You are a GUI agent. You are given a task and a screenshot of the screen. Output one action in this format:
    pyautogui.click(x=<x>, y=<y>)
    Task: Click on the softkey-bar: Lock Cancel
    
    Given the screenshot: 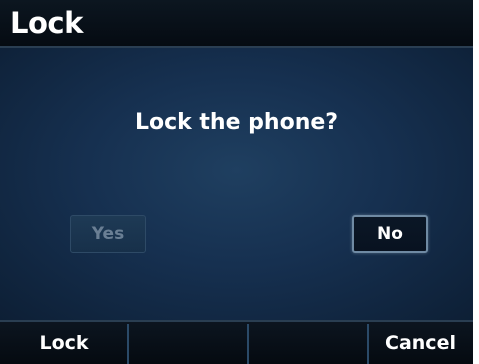 What is the action you would take?
    pyautogui.click(x=236, y=342)
    